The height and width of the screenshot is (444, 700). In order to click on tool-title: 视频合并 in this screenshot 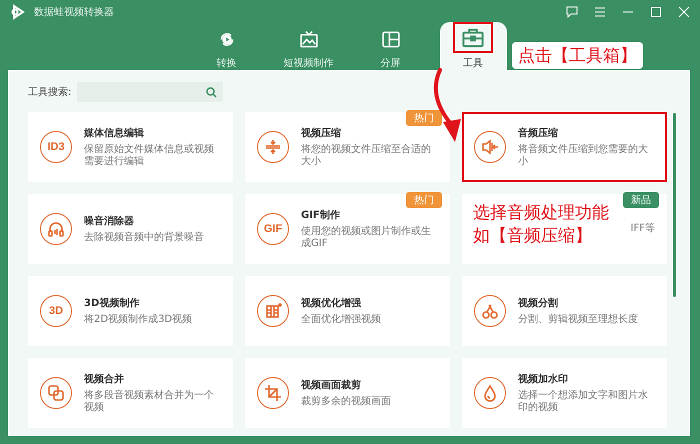, I will do `click(104, 379)`.